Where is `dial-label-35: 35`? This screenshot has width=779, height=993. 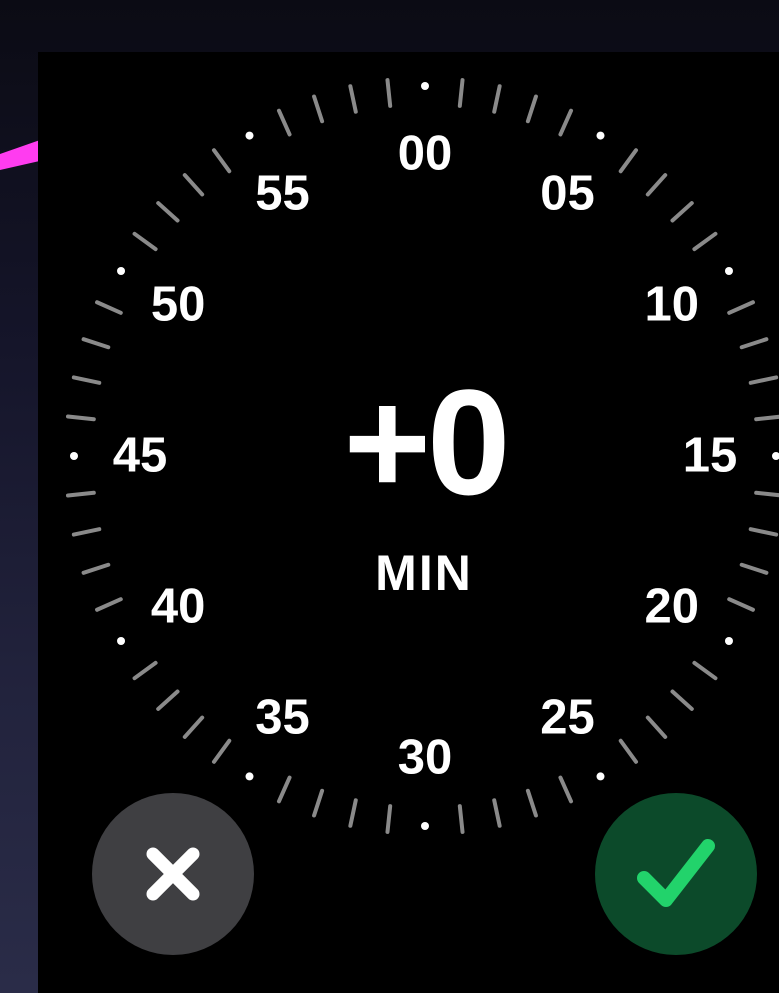 dial-label-35: 35 is located at coordinates (282, 717).